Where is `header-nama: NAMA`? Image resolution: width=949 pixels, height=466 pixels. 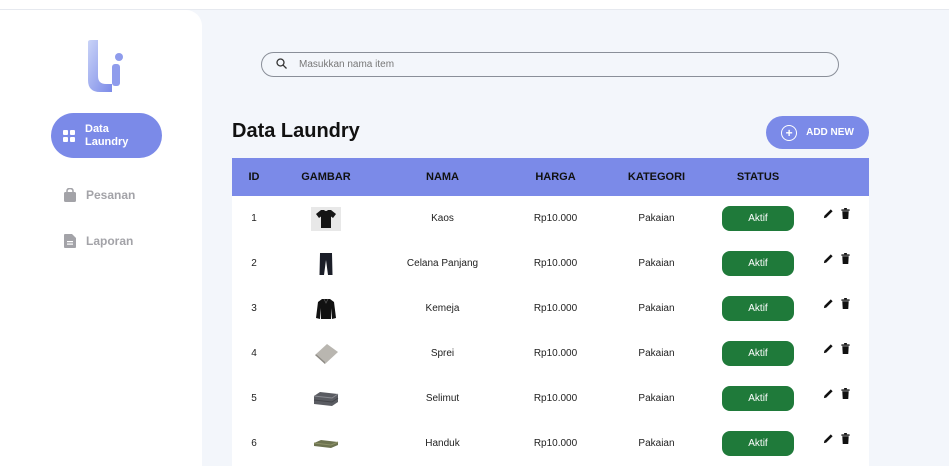 header-nama: NAMA is located at coordinates (442, 177).